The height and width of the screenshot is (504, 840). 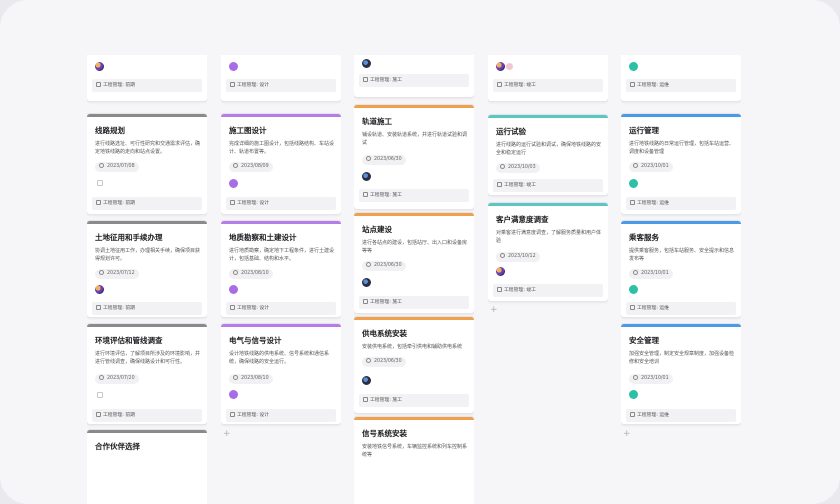 I want to click on task-description: 设计地铁线路的供电系统、信号系统和通信系统，确保线路的安全运行。, so click(x=279, y=358).